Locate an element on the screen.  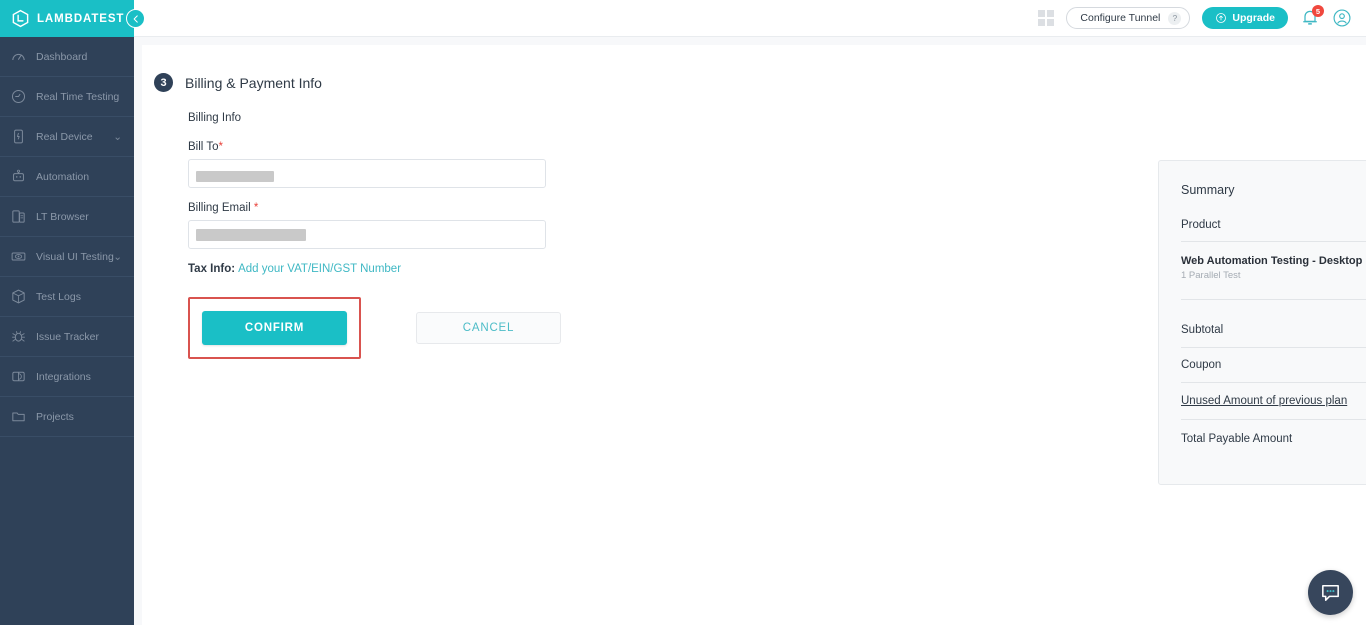
bill-to-input is located at coordinates (367, 173).